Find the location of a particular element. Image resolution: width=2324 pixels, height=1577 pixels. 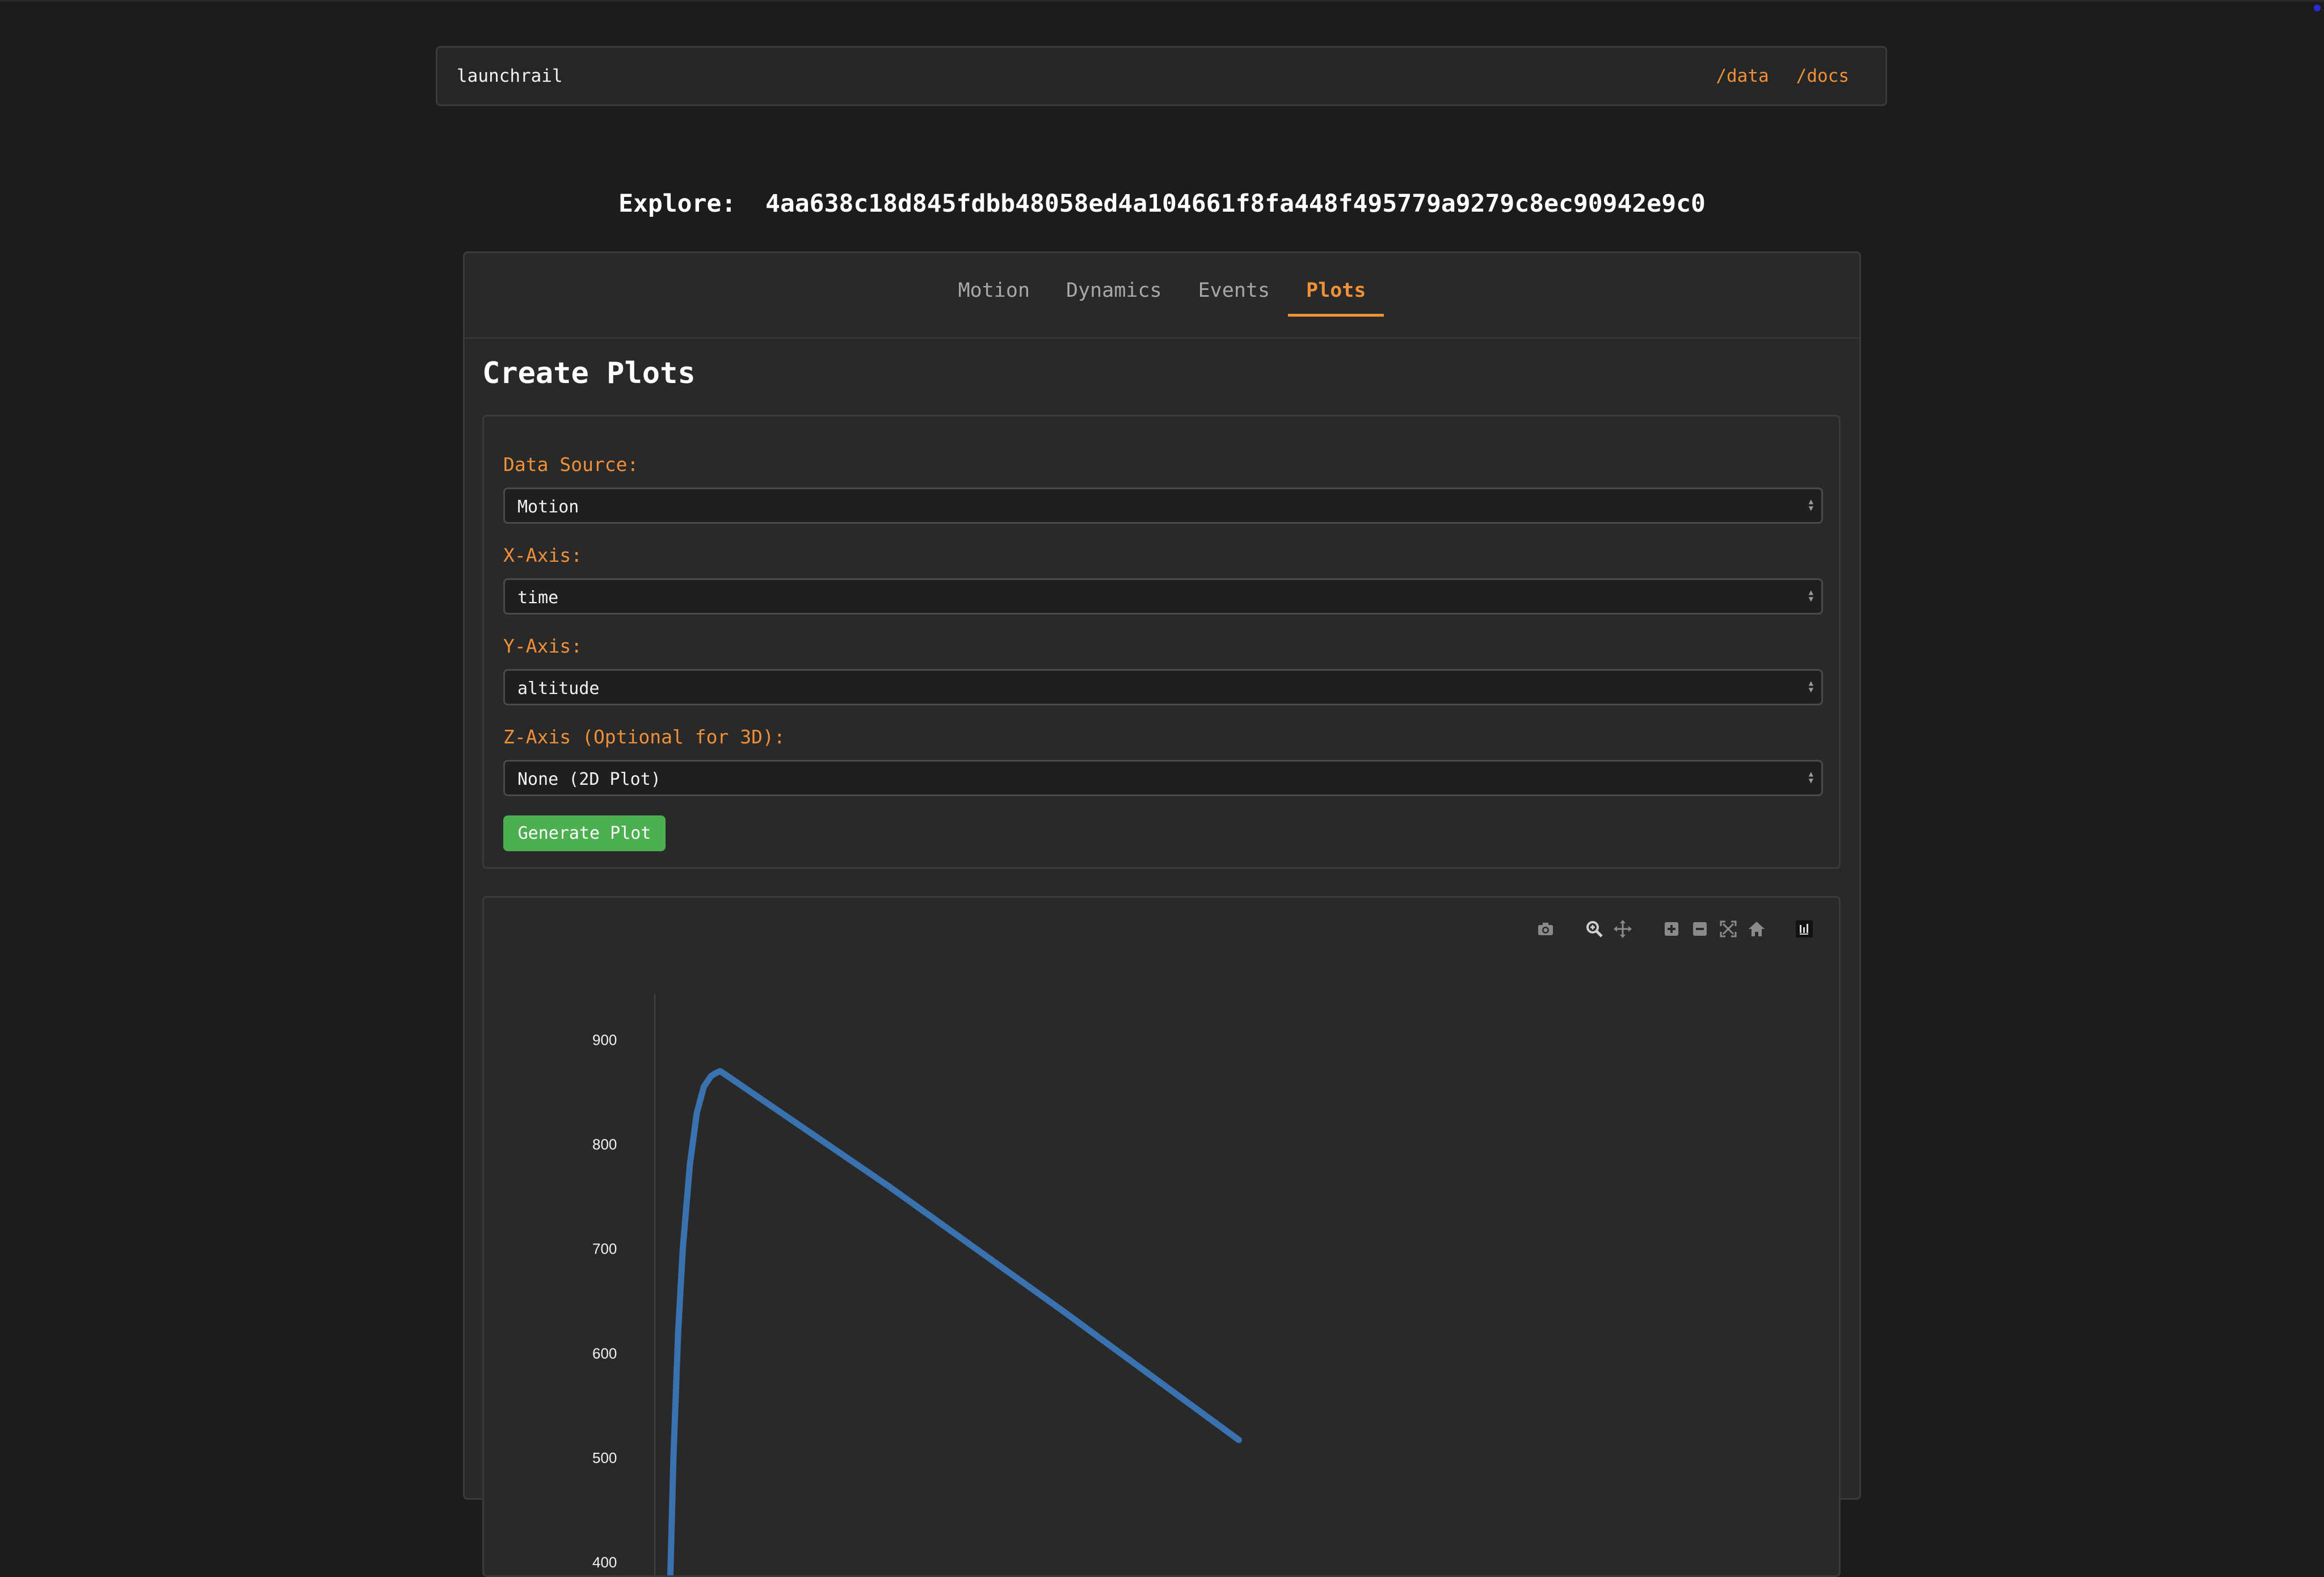

y-tick-label: 900 is located at coordinates (604, 1039).